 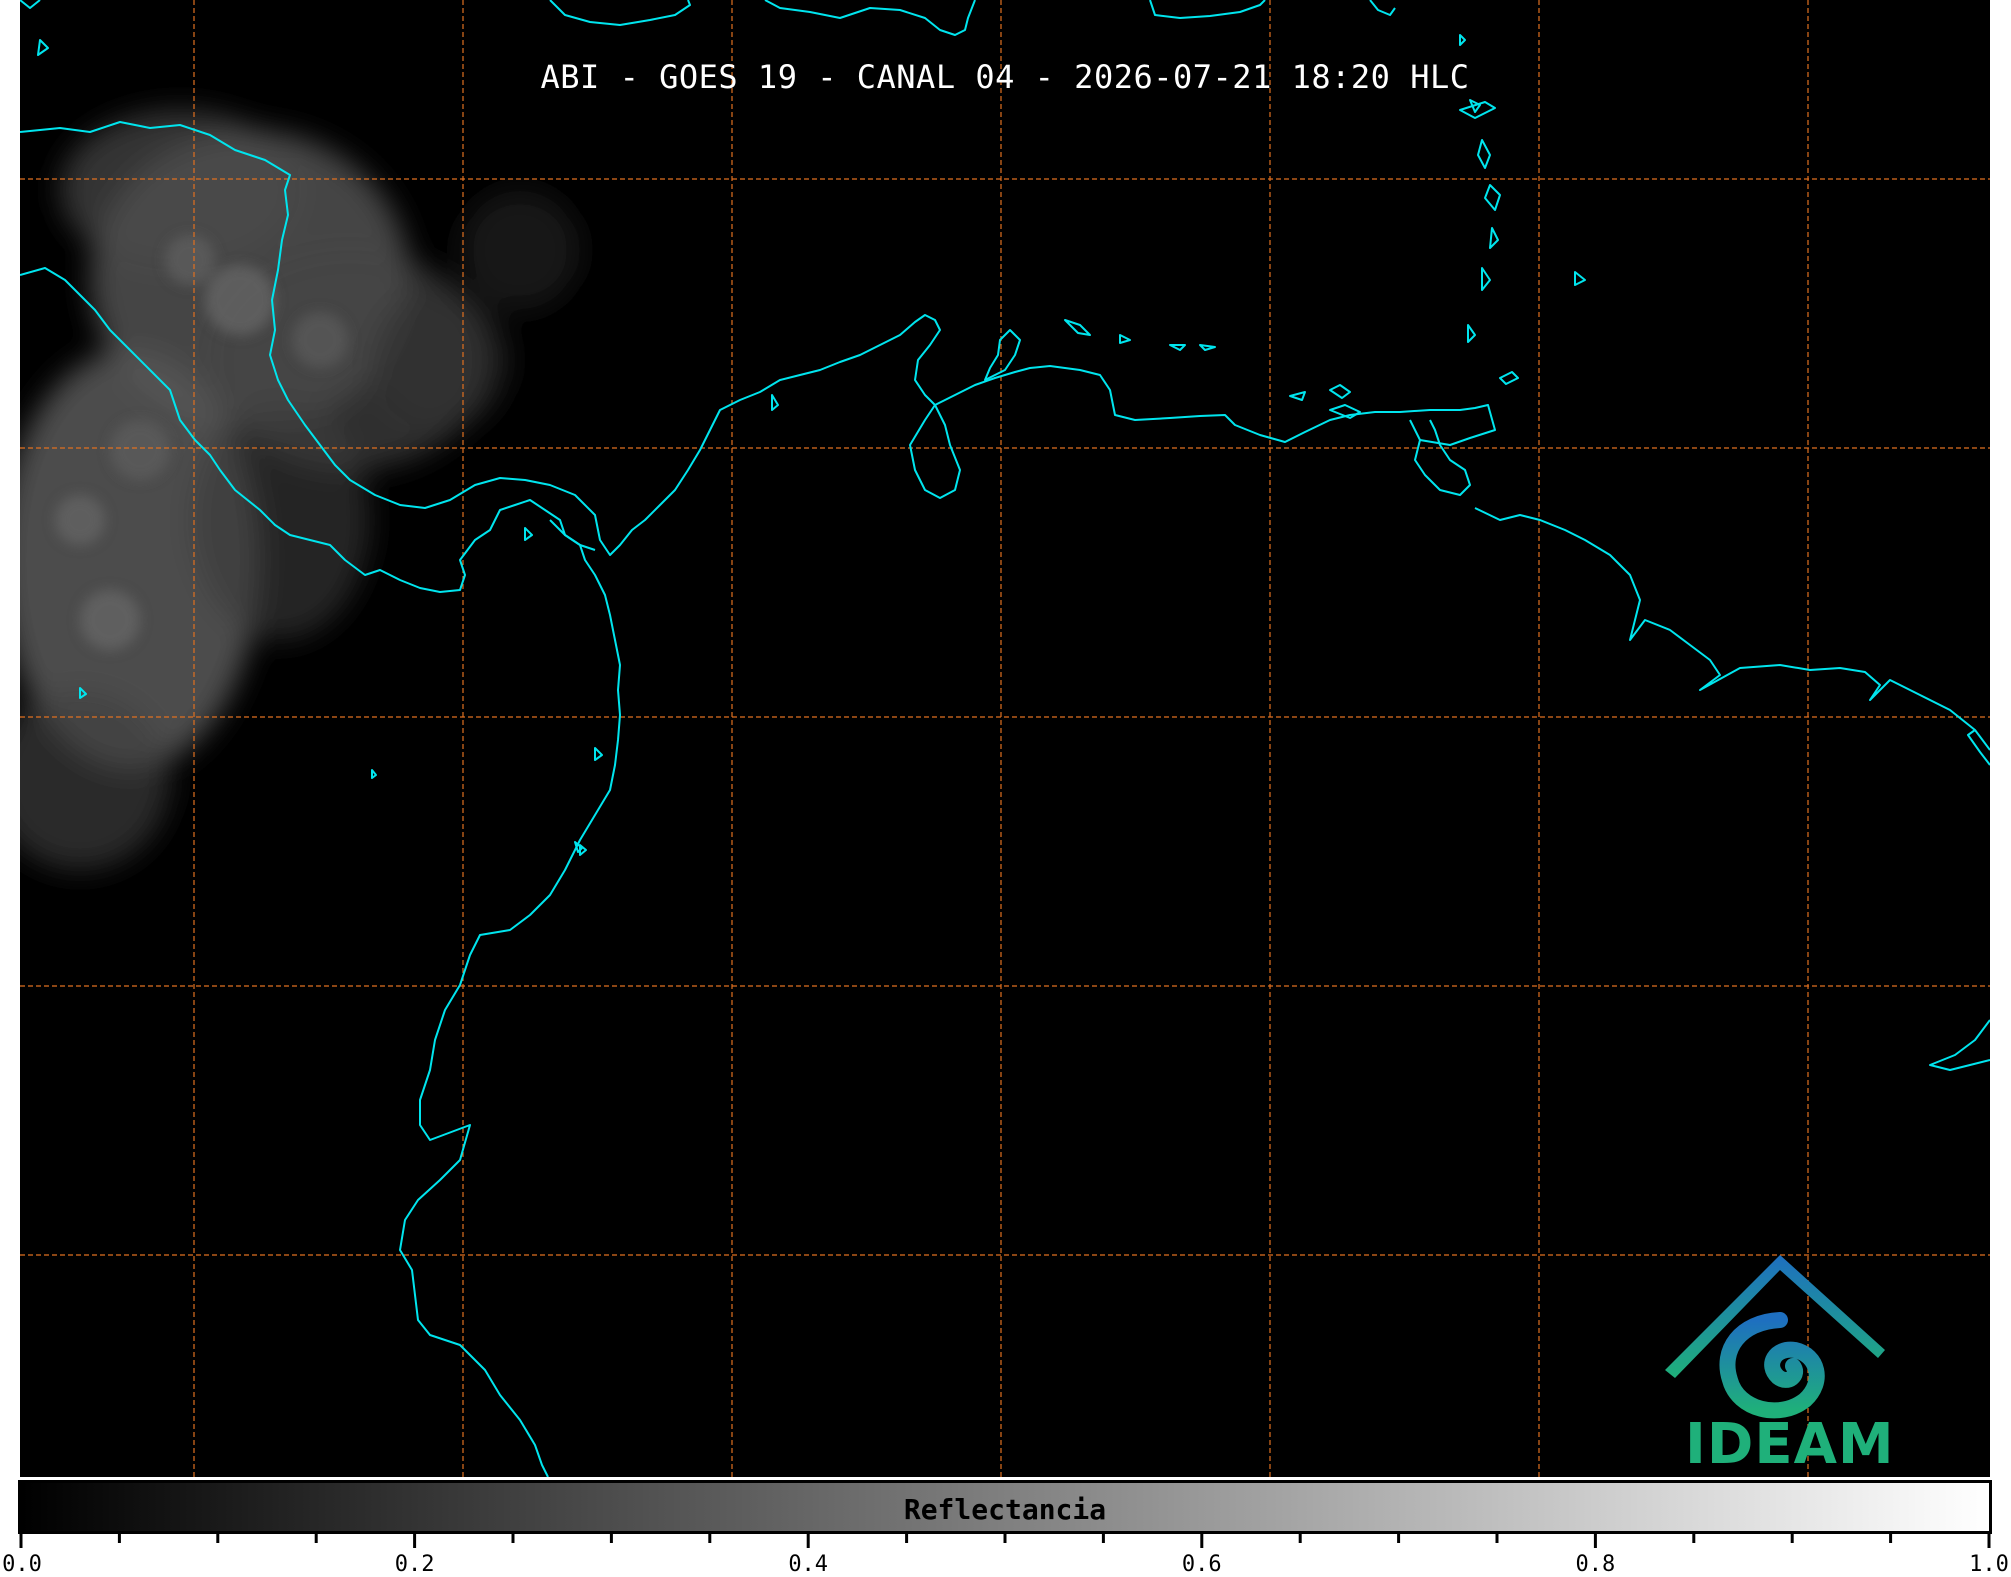 I want to click on colorbar-tick-label: 0.0, so click(x=22, y=1564).